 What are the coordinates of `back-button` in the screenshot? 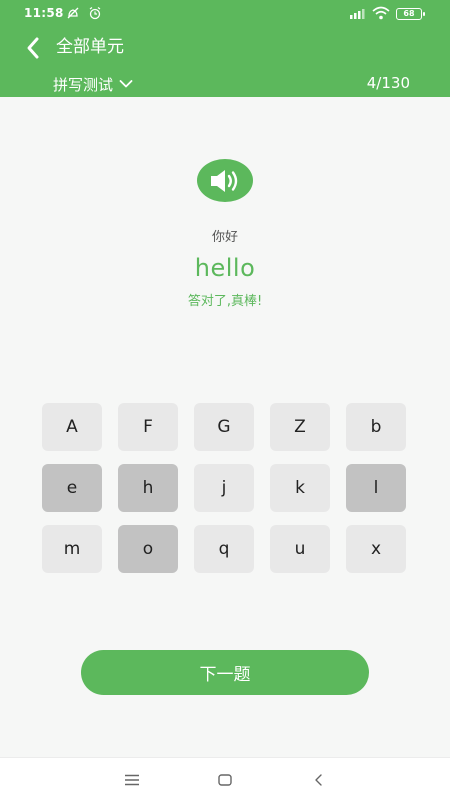 It's located at (34, 48).